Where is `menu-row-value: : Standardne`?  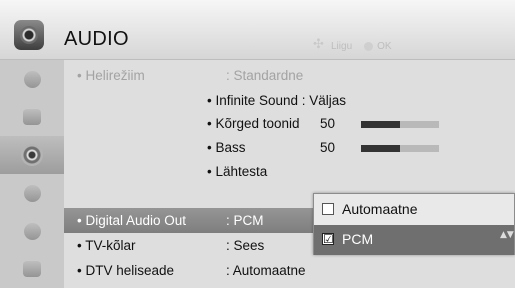 menu-row-value: : Standardne is located at coordinates (265, 75).